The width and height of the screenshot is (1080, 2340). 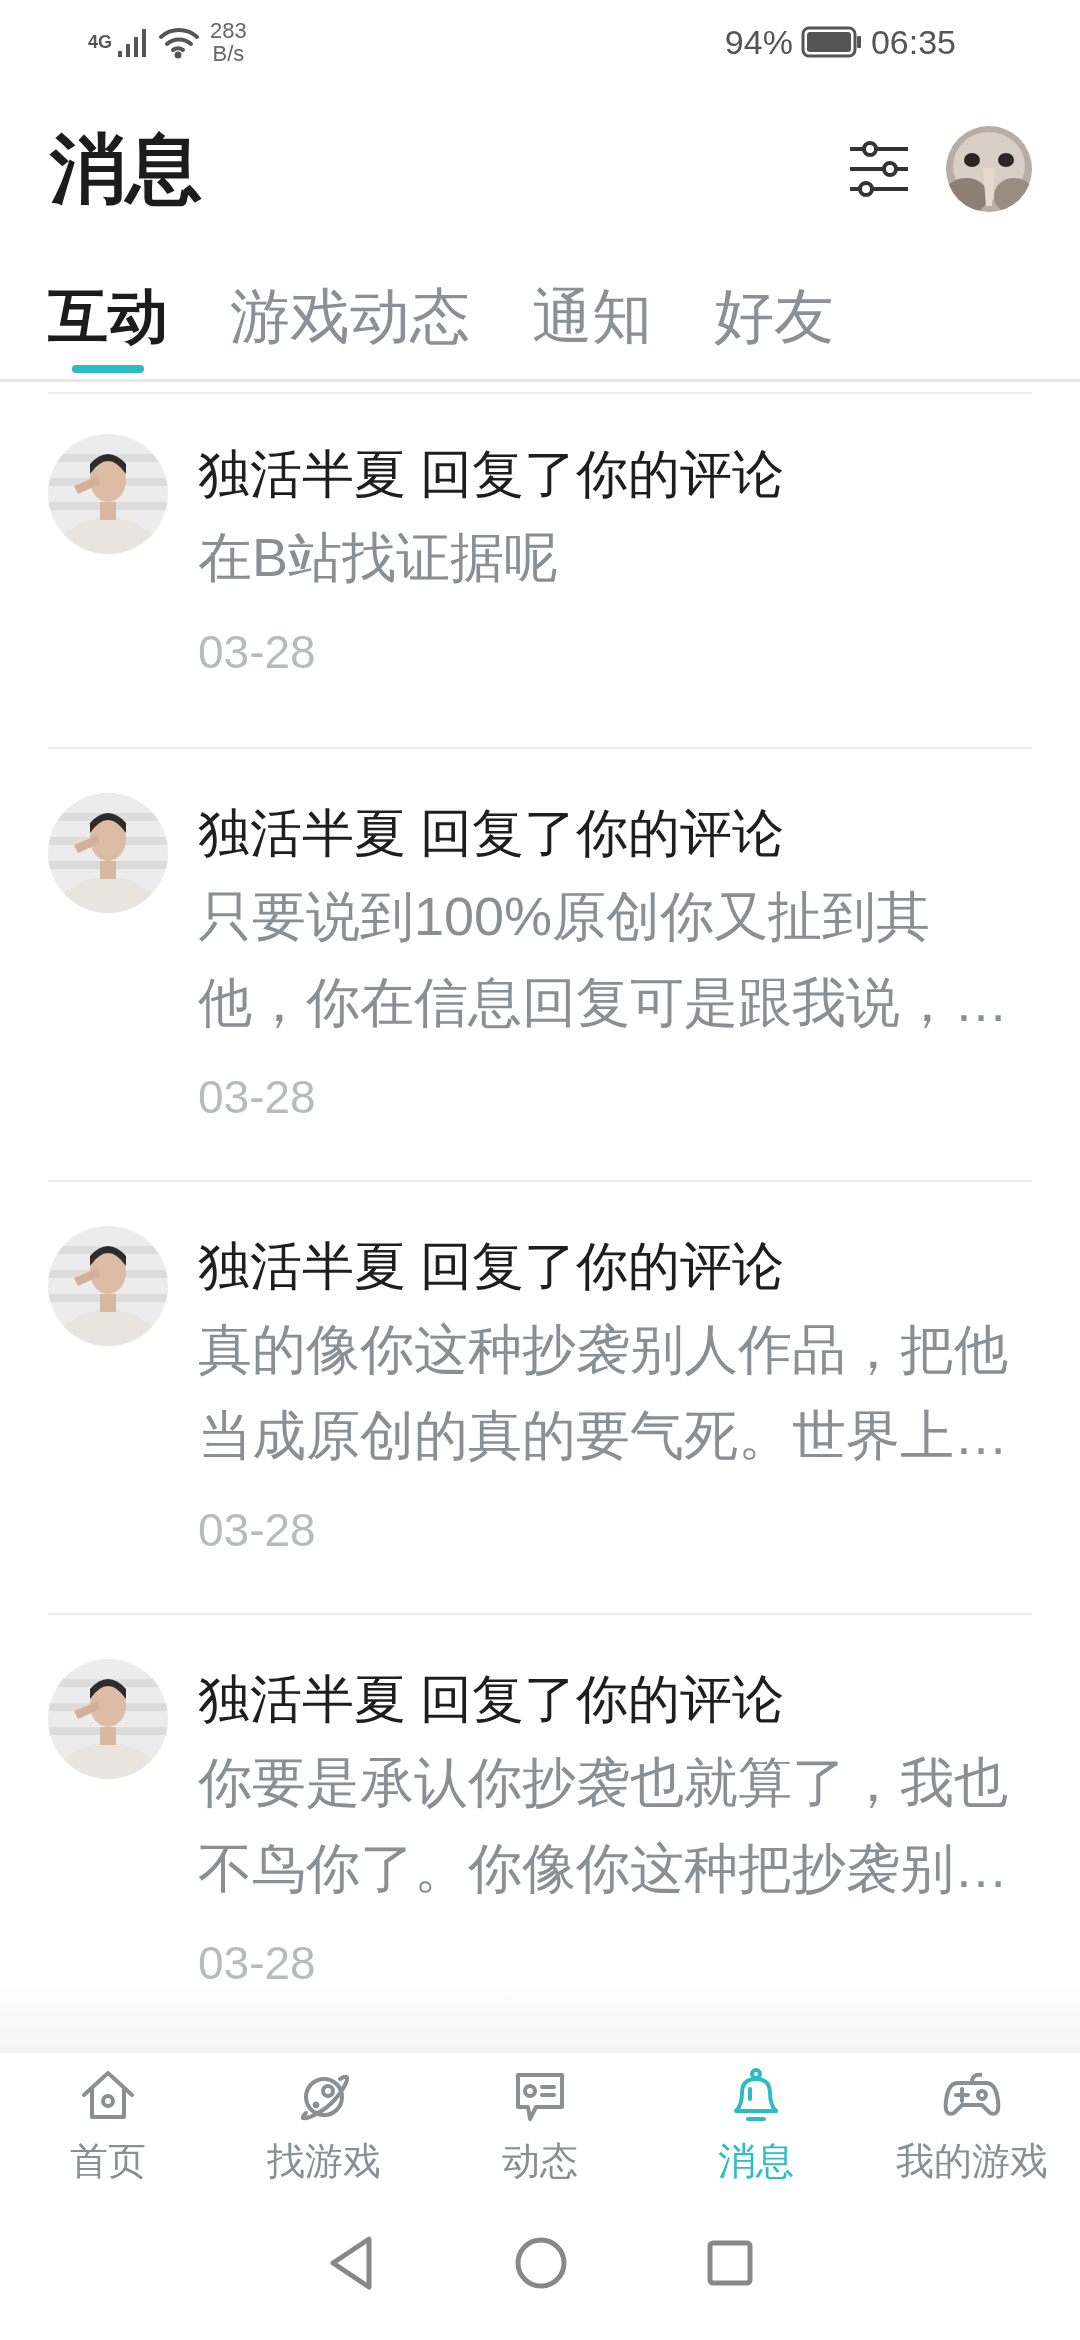 What do you see at coordinates (541, 2263) in the screenshot?
I see `home-circle-icon` at bounding box center [541, 2263].